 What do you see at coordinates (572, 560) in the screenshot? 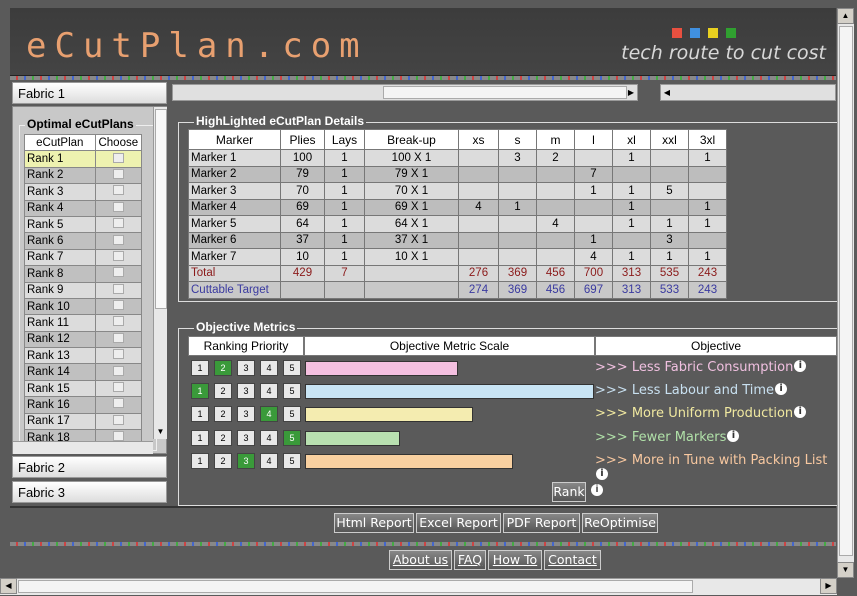
I see `contact-link: Contact` at bounding box center [572, 560].